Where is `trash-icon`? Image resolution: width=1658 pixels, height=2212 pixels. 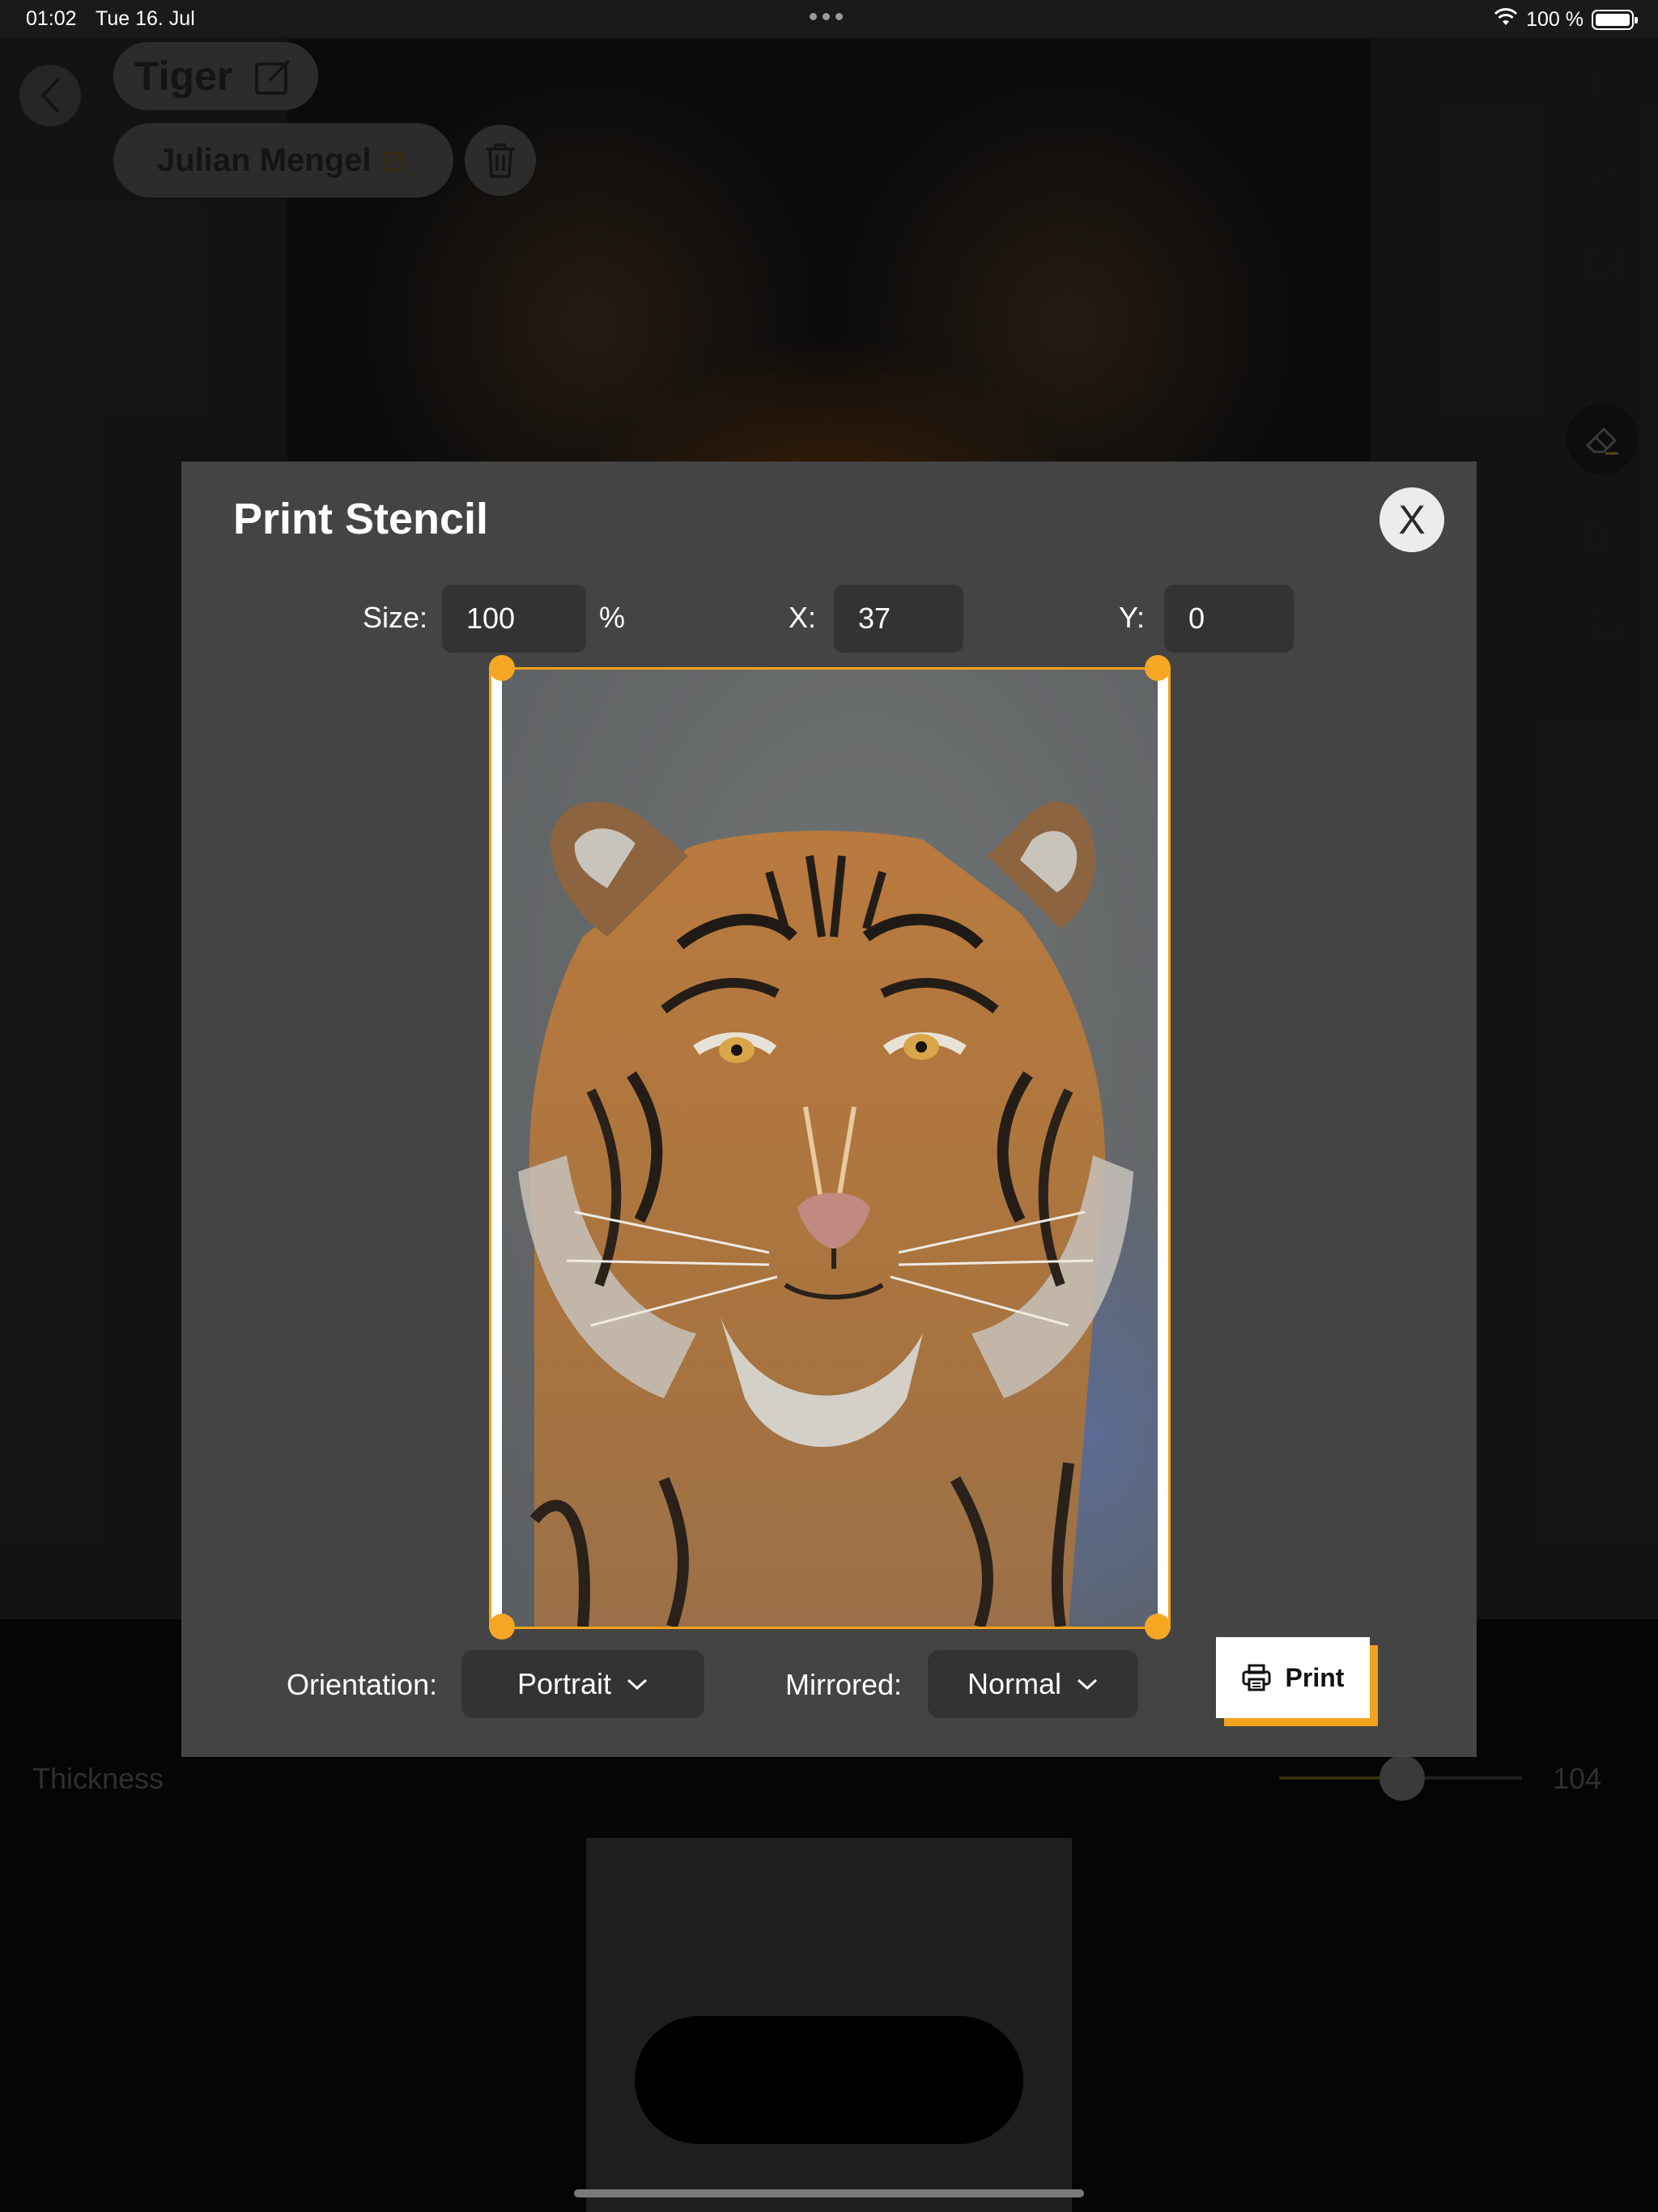 trash-icon is located at coordinates (500, 161).